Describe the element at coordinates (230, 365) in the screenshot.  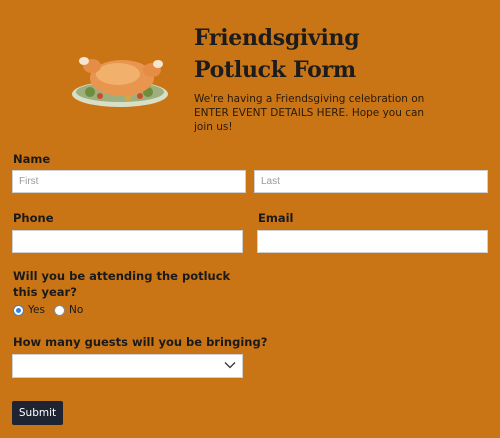
I see `chevron-down-icon` at that location.